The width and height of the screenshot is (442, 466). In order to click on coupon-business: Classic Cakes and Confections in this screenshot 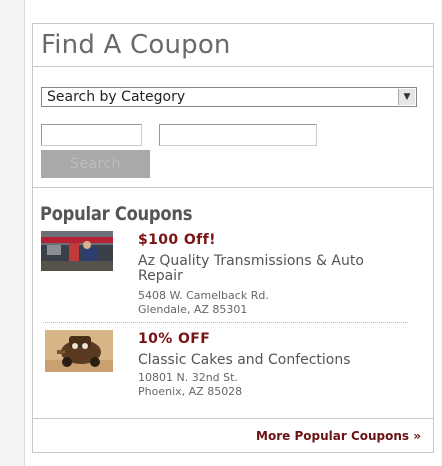, I will do `click(244, 360)`.